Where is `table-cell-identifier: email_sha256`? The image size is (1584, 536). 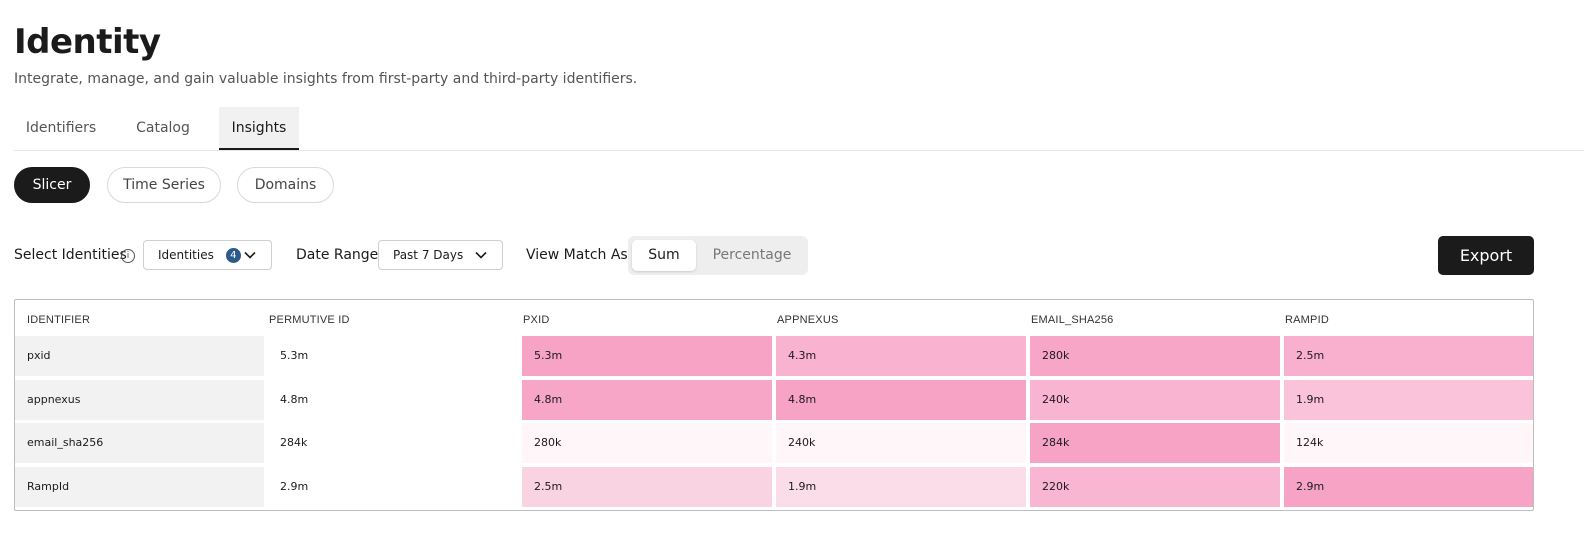 table-cell-identifier: email_sha256 is located at coordinates (139, 443).